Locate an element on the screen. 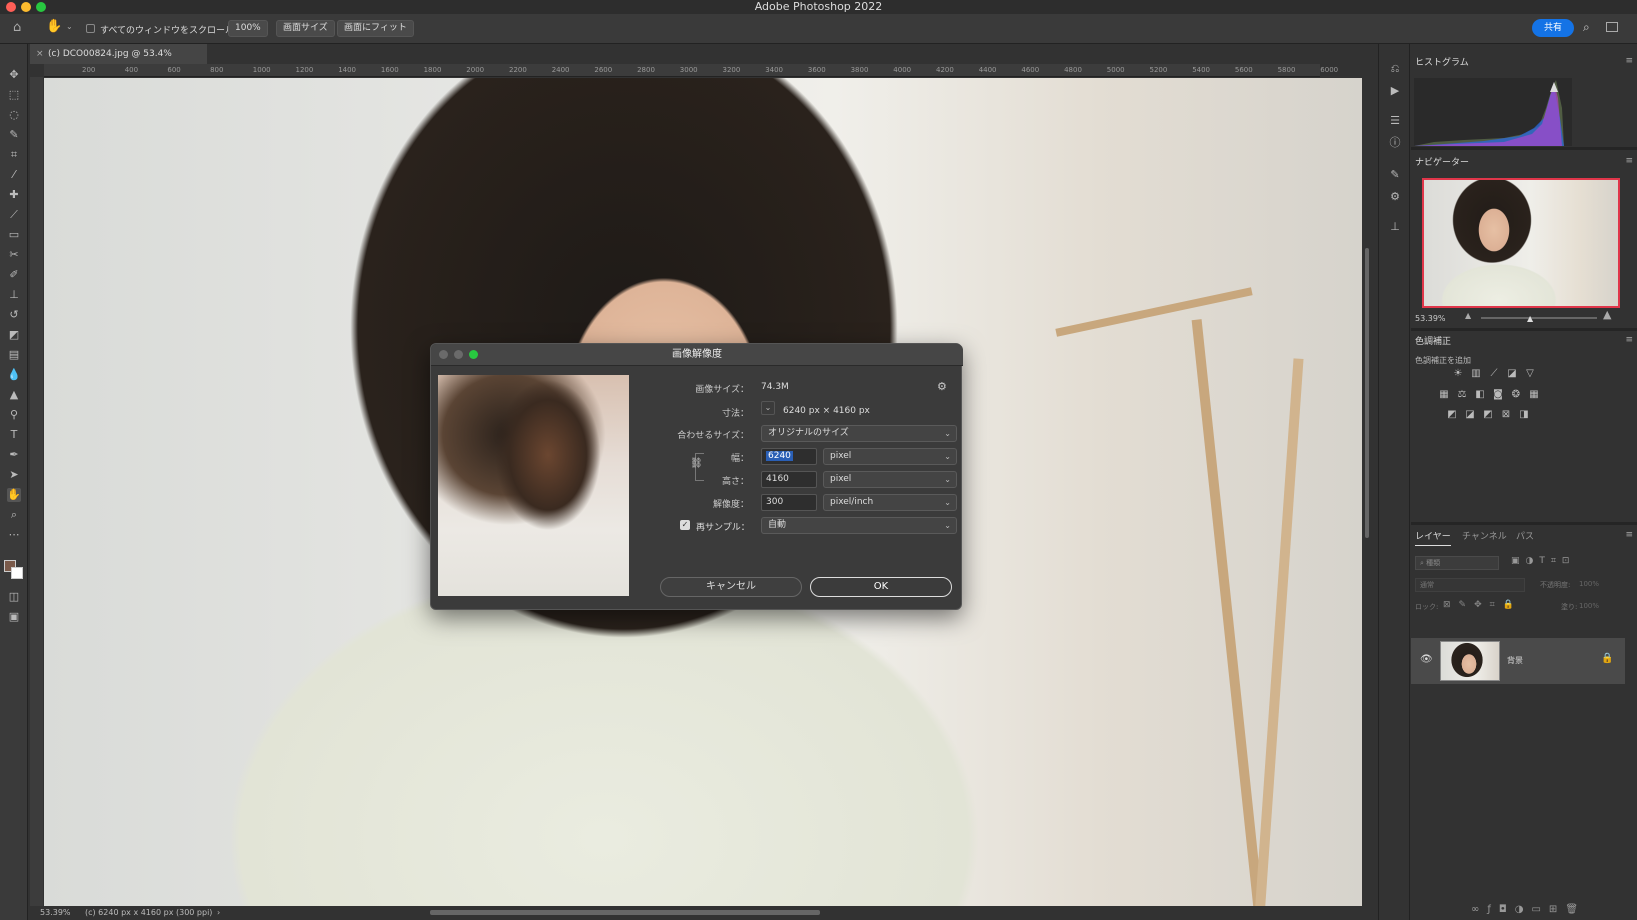 The height and width of the screenshot is (920, 1637). move-tool-icon: ✥ is located at coordinates (14, 75).